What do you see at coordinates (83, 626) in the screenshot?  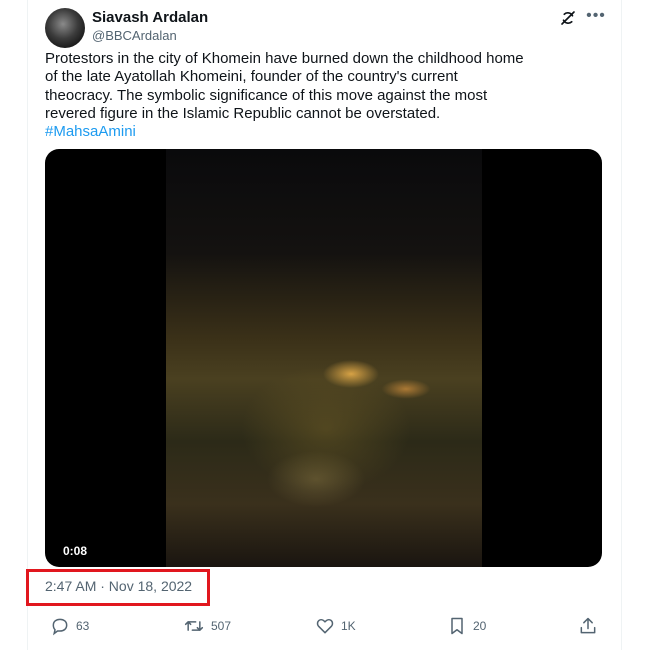 I see `reply-count: 63` at bounding box center [83, 626].